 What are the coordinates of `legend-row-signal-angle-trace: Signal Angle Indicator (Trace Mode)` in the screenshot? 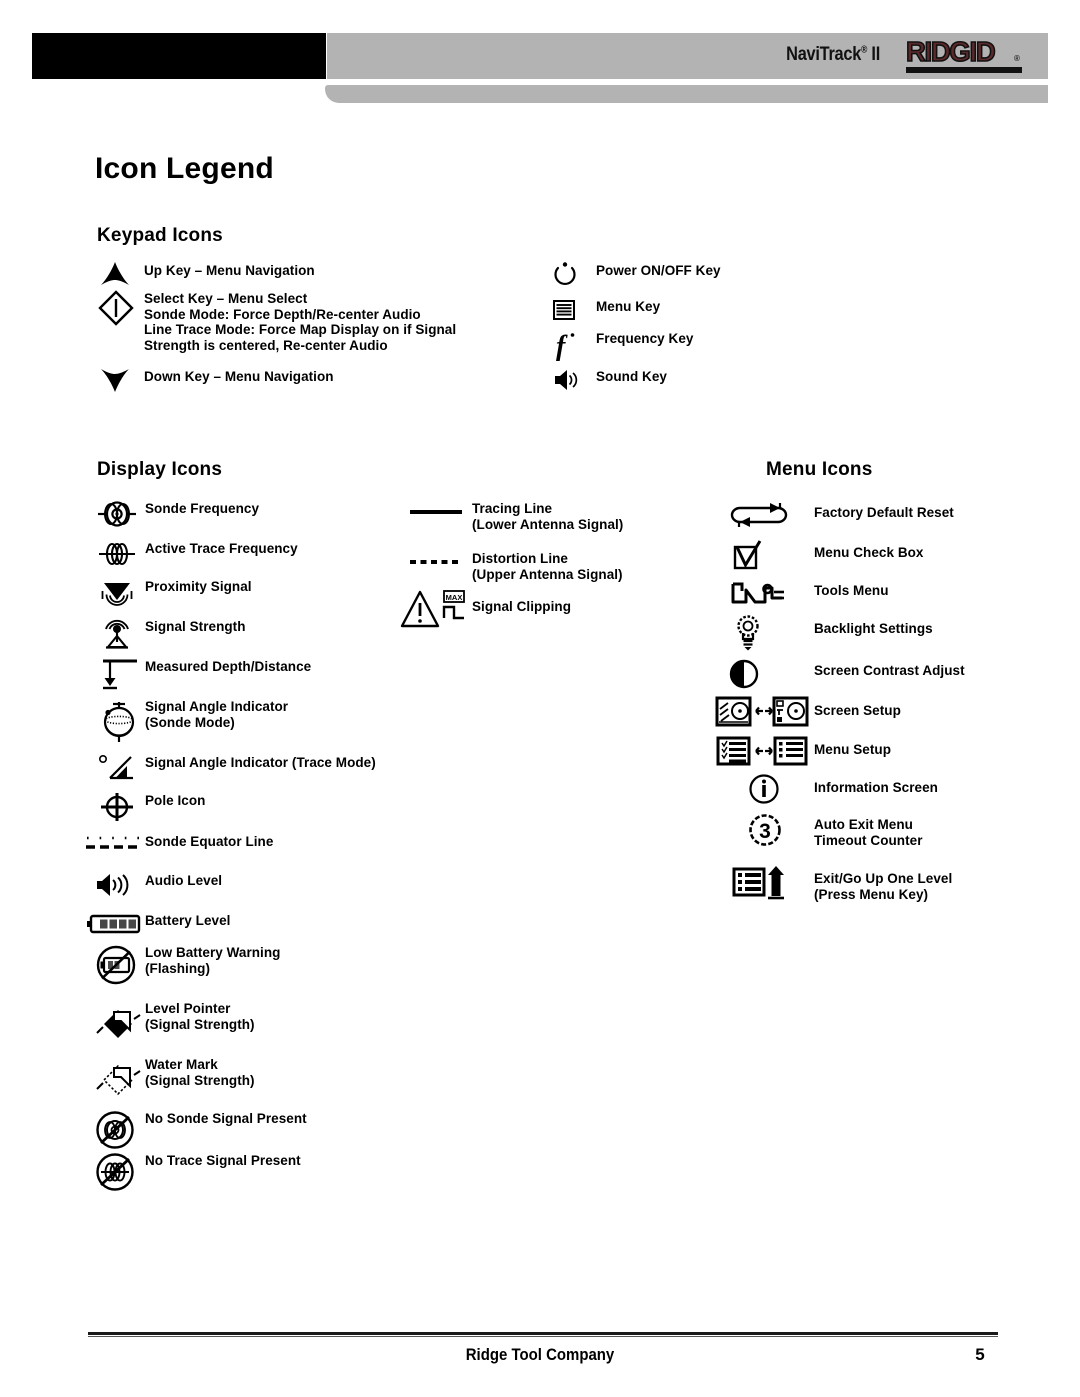 It's located at (236, 768).